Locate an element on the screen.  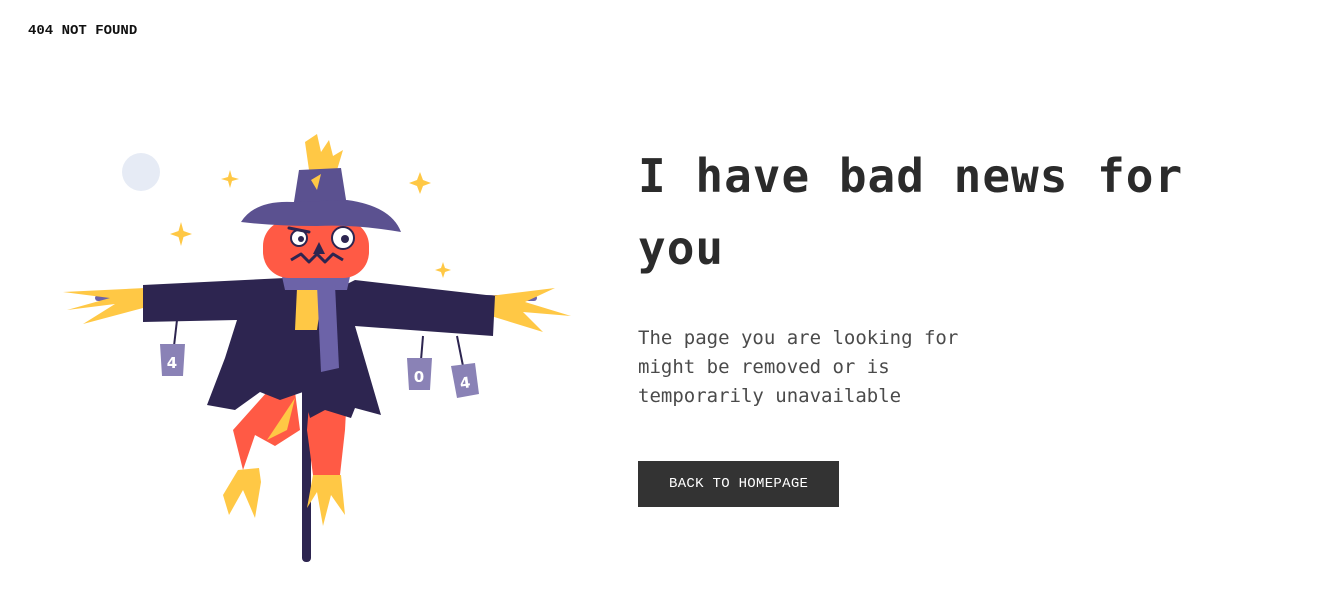
scarecrow-legs is located at coordinates (285, 459).